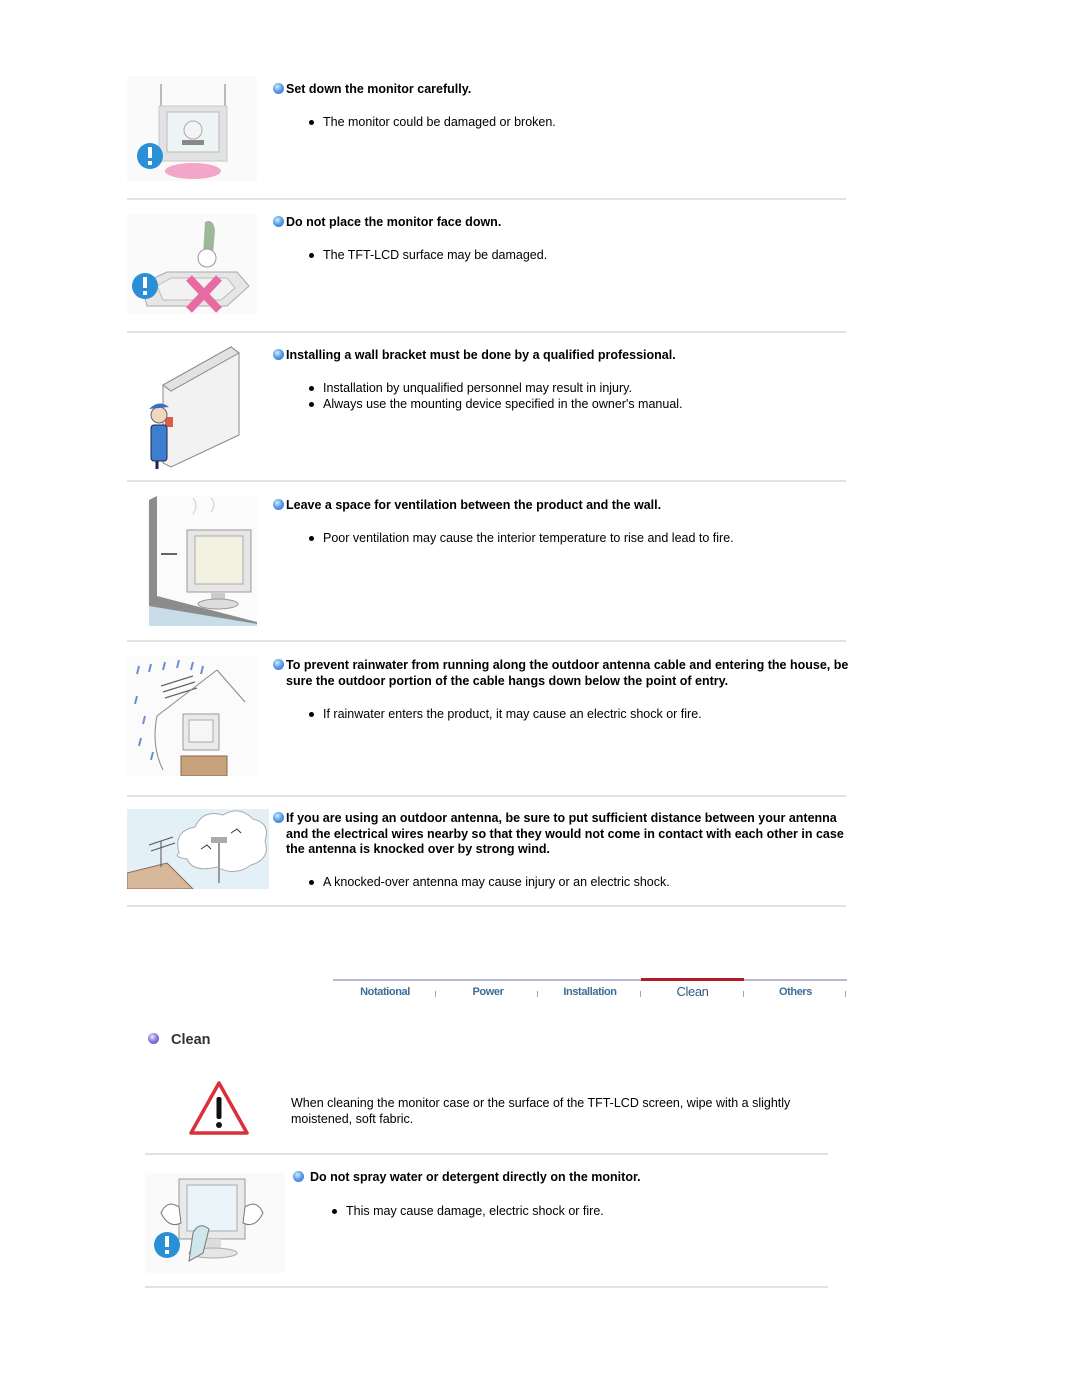 The image size is (1080, 1397). I want to click on list-item: The TFT-LCD surface may be damaged., so click(425, 255).